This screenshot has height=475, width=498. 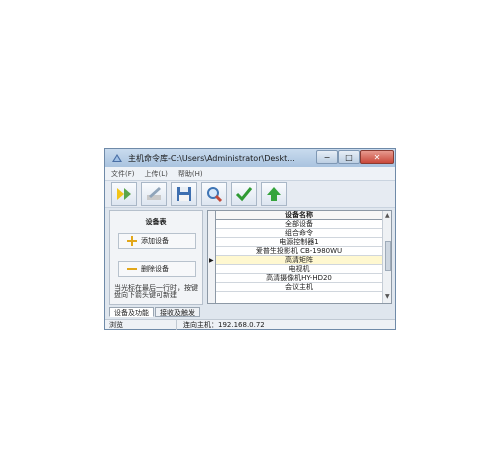 I want to click on scroll-thumb, so click(x=388, y=256).